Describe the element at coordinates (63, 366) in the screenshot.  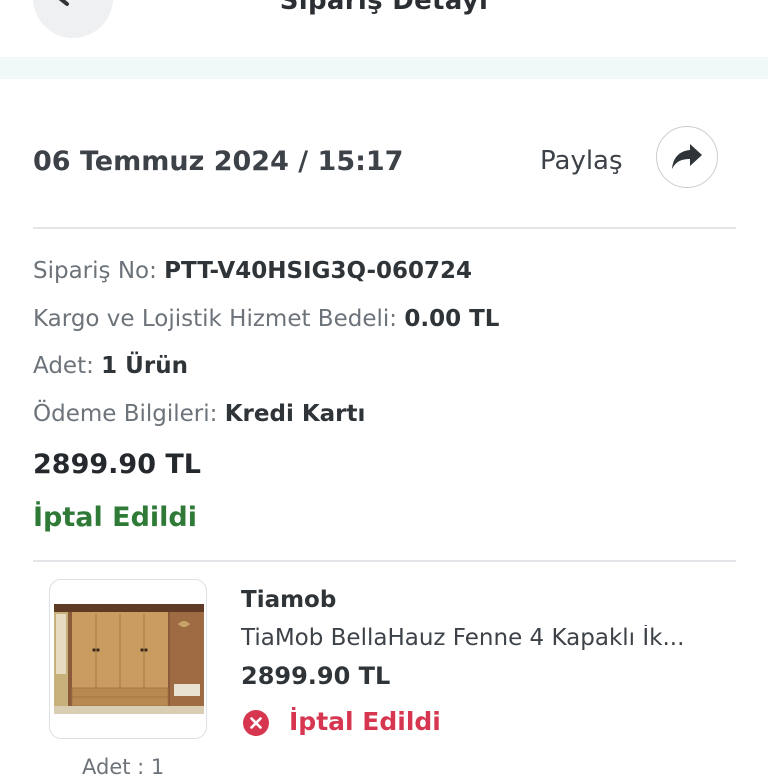
I see `quantity-label: Adet:` at that location.